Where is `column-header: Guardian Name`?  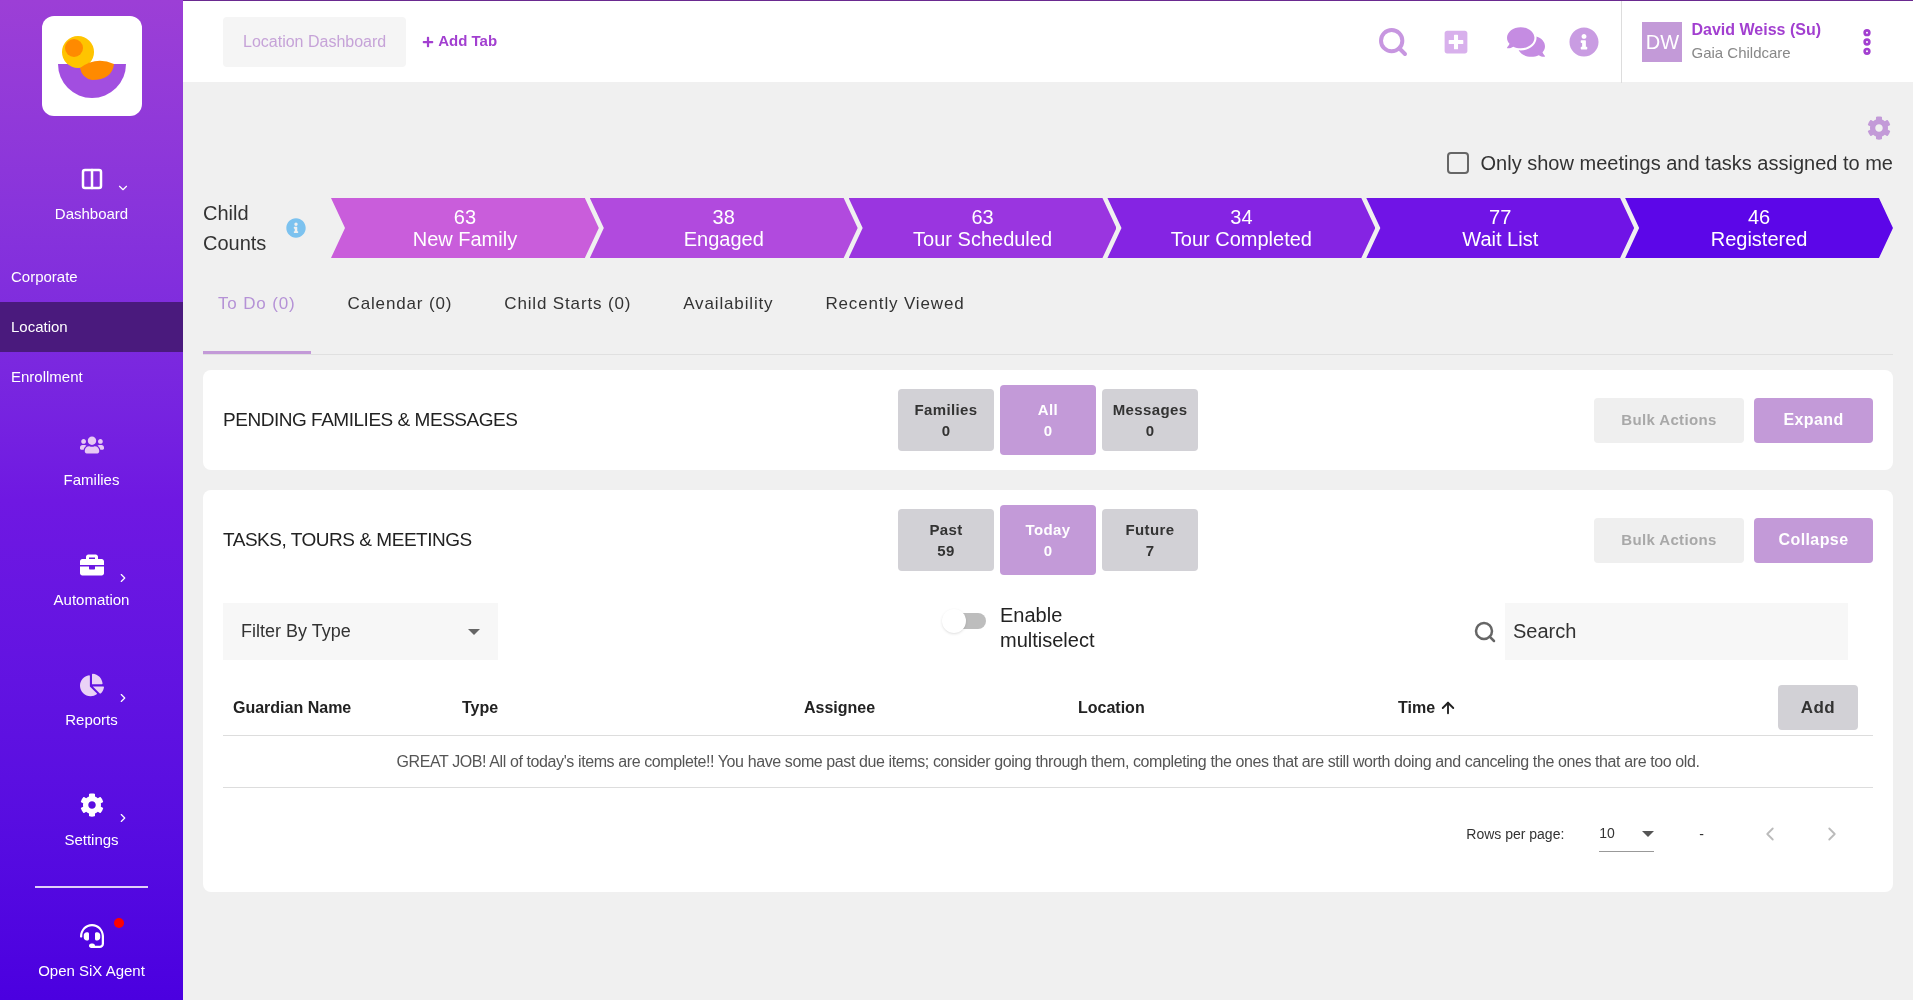
column-header: Guardian Name is located at coordinates (347, 707).